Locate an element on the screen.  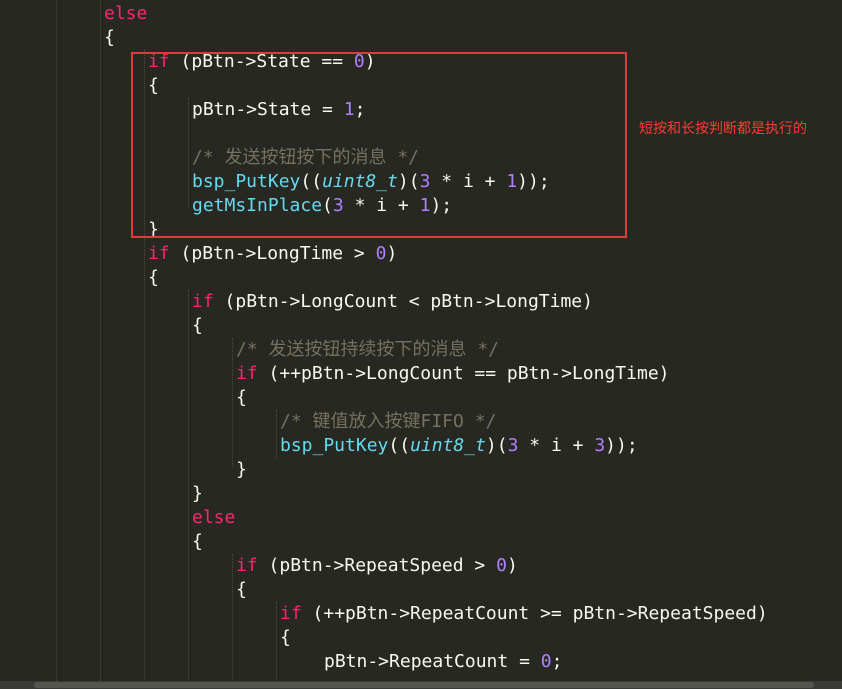
code-token: (pBtn->RepeatSpeed > is located at coordinates (377, 565).